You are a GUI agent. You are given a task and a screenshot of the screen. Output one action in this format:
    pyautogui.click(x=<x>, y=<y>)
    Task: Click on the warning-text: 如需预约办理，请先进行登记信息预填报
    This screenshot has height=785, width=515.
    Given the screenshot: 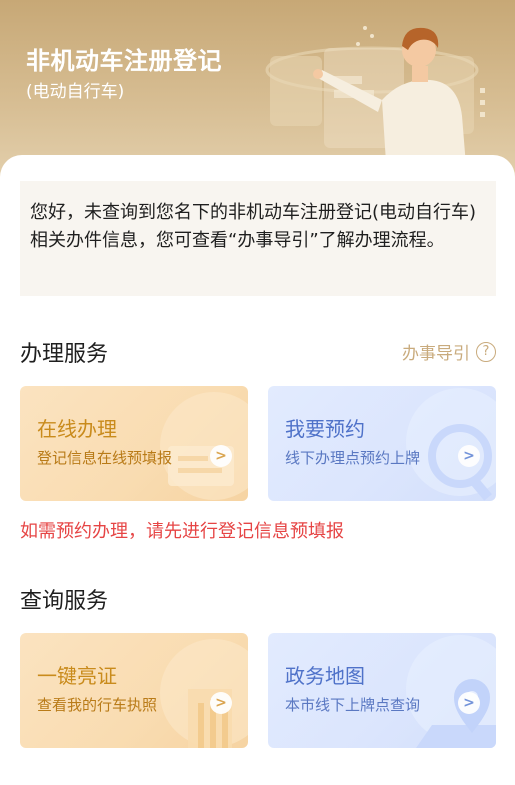 What is the action you would take?
    pyautogui.click(x=182, y=531)
    